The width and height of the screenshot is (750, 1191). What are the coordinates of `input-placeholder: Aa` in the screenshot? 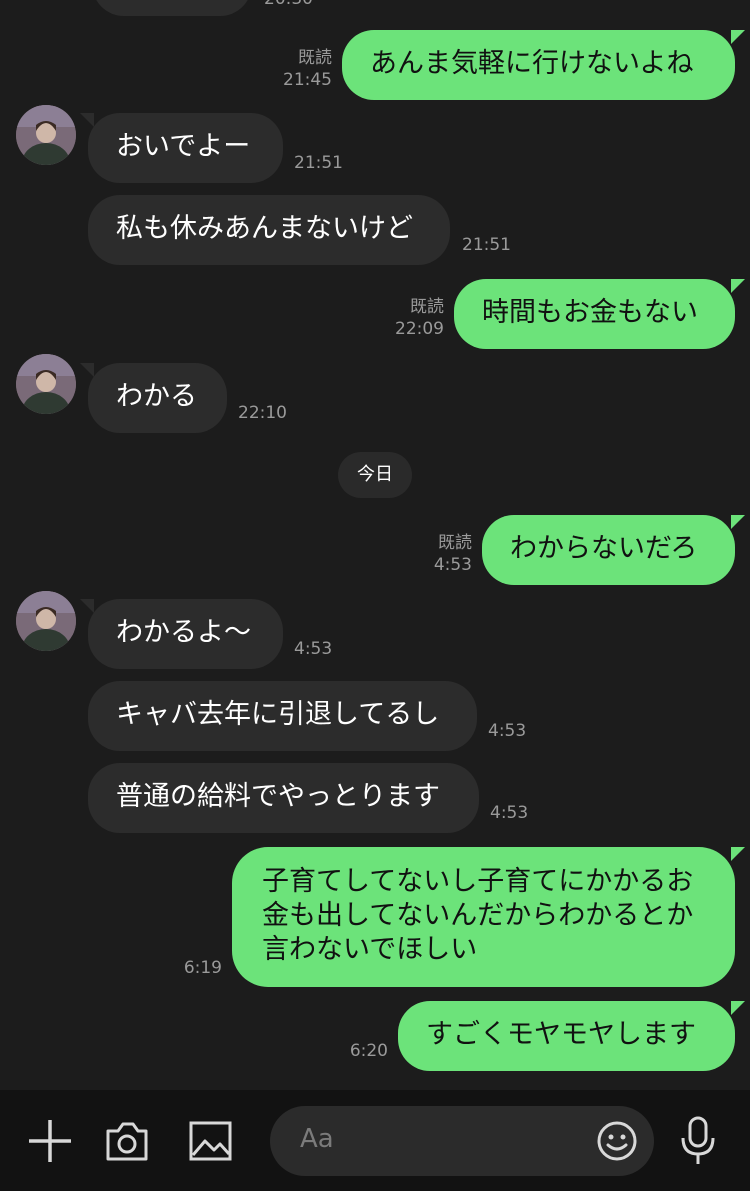 It's located at (317, 1139).